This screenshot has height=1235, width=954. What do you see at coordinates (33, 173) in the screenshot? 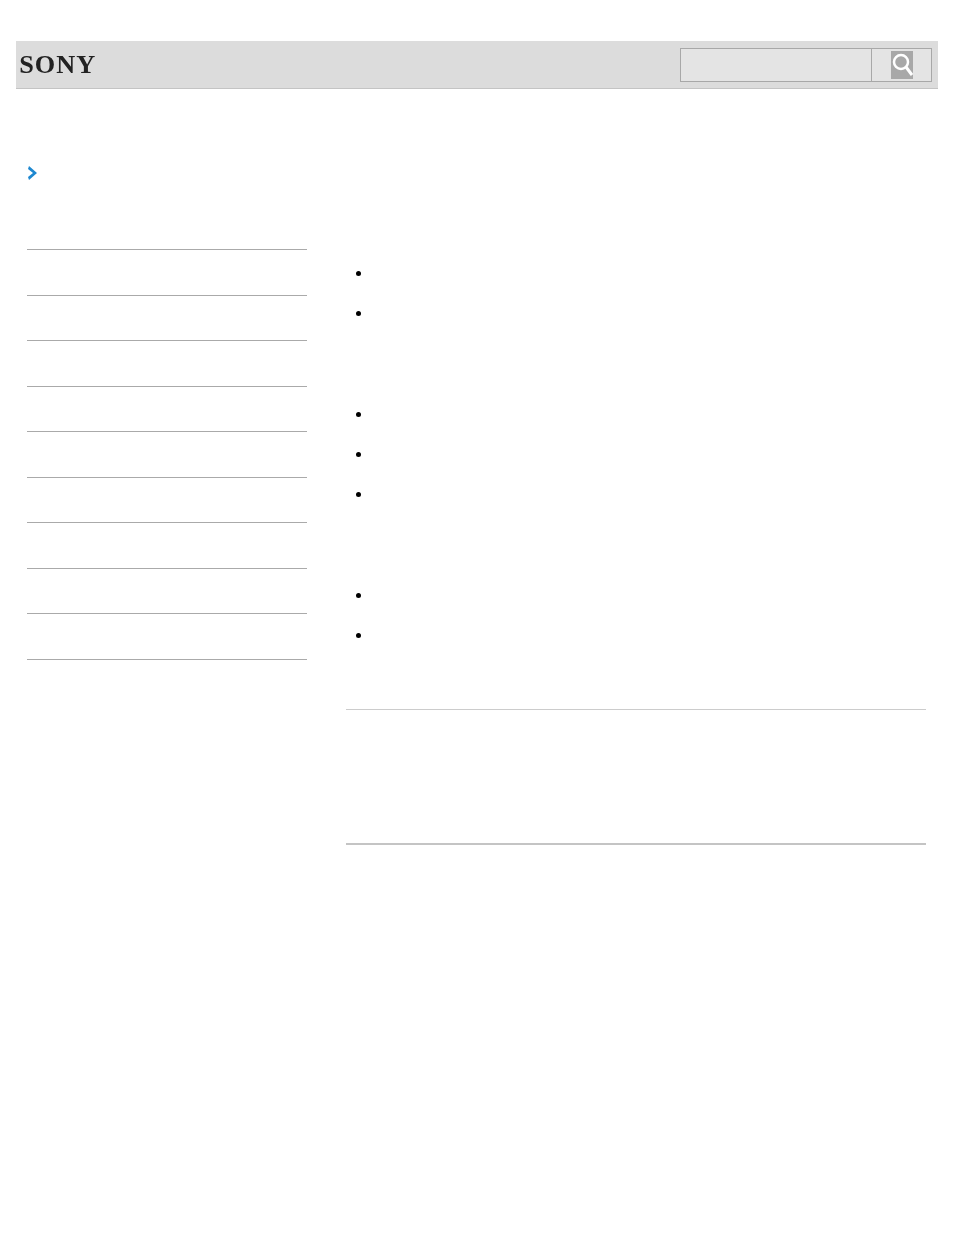
I see `chevron-icon` at bounding box center [33, 173].